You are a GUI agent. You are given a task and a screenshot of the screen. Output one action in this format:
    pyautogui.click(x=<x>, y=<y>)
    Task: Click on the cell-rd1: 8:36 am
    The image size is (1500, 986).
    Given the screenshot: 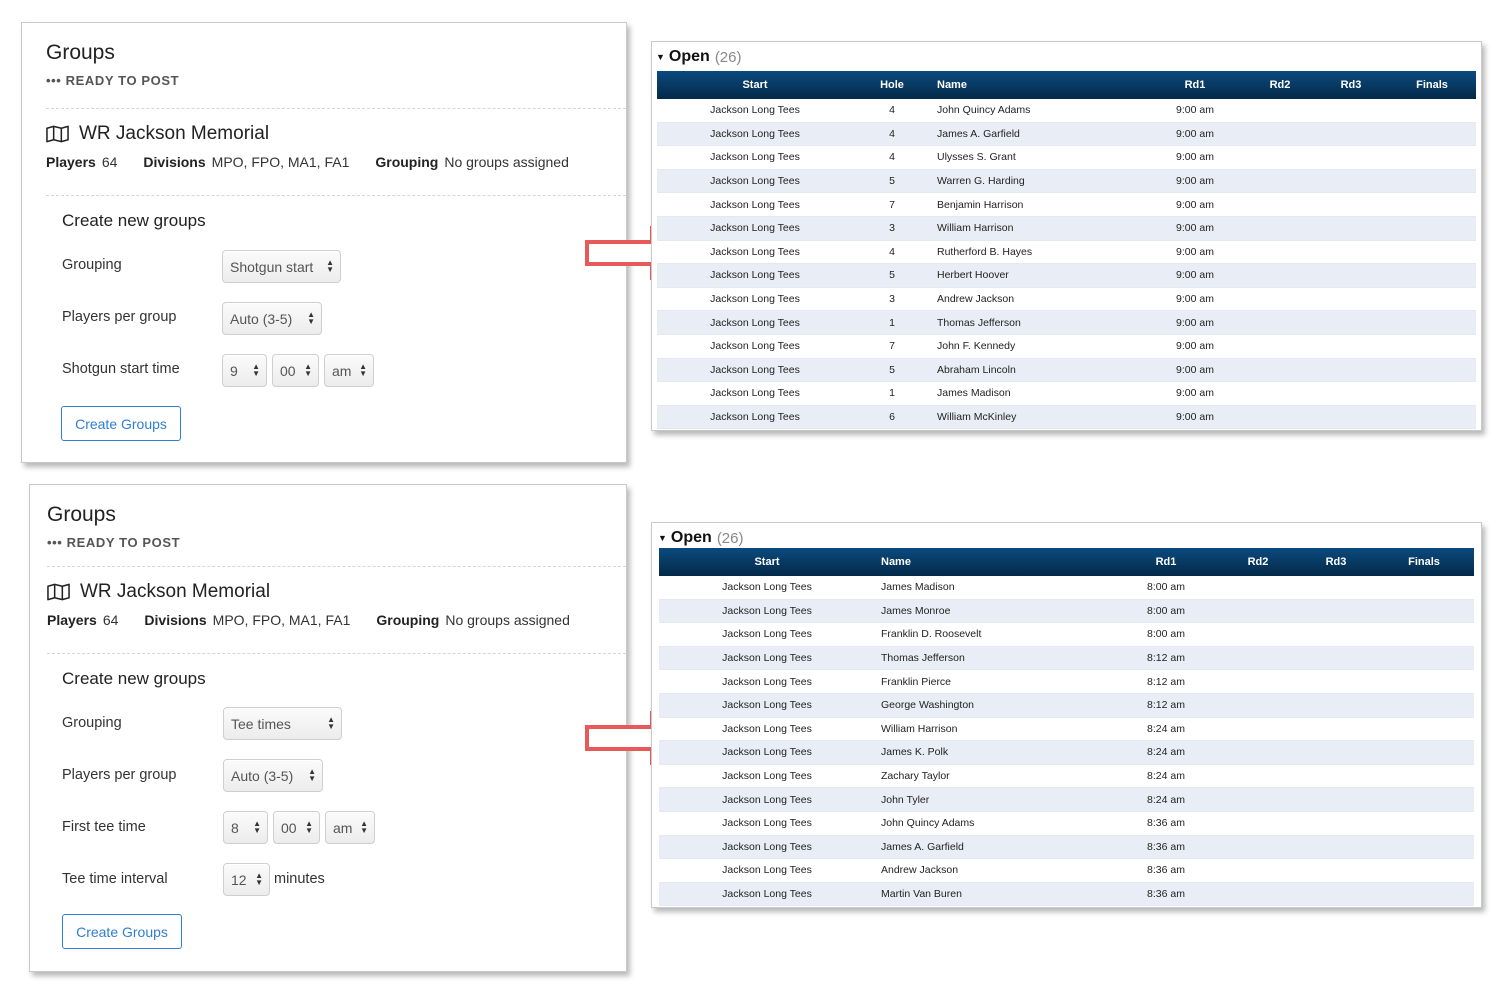 What is the action you would take?
    pyautogui.click(x=1166, y=870)
    